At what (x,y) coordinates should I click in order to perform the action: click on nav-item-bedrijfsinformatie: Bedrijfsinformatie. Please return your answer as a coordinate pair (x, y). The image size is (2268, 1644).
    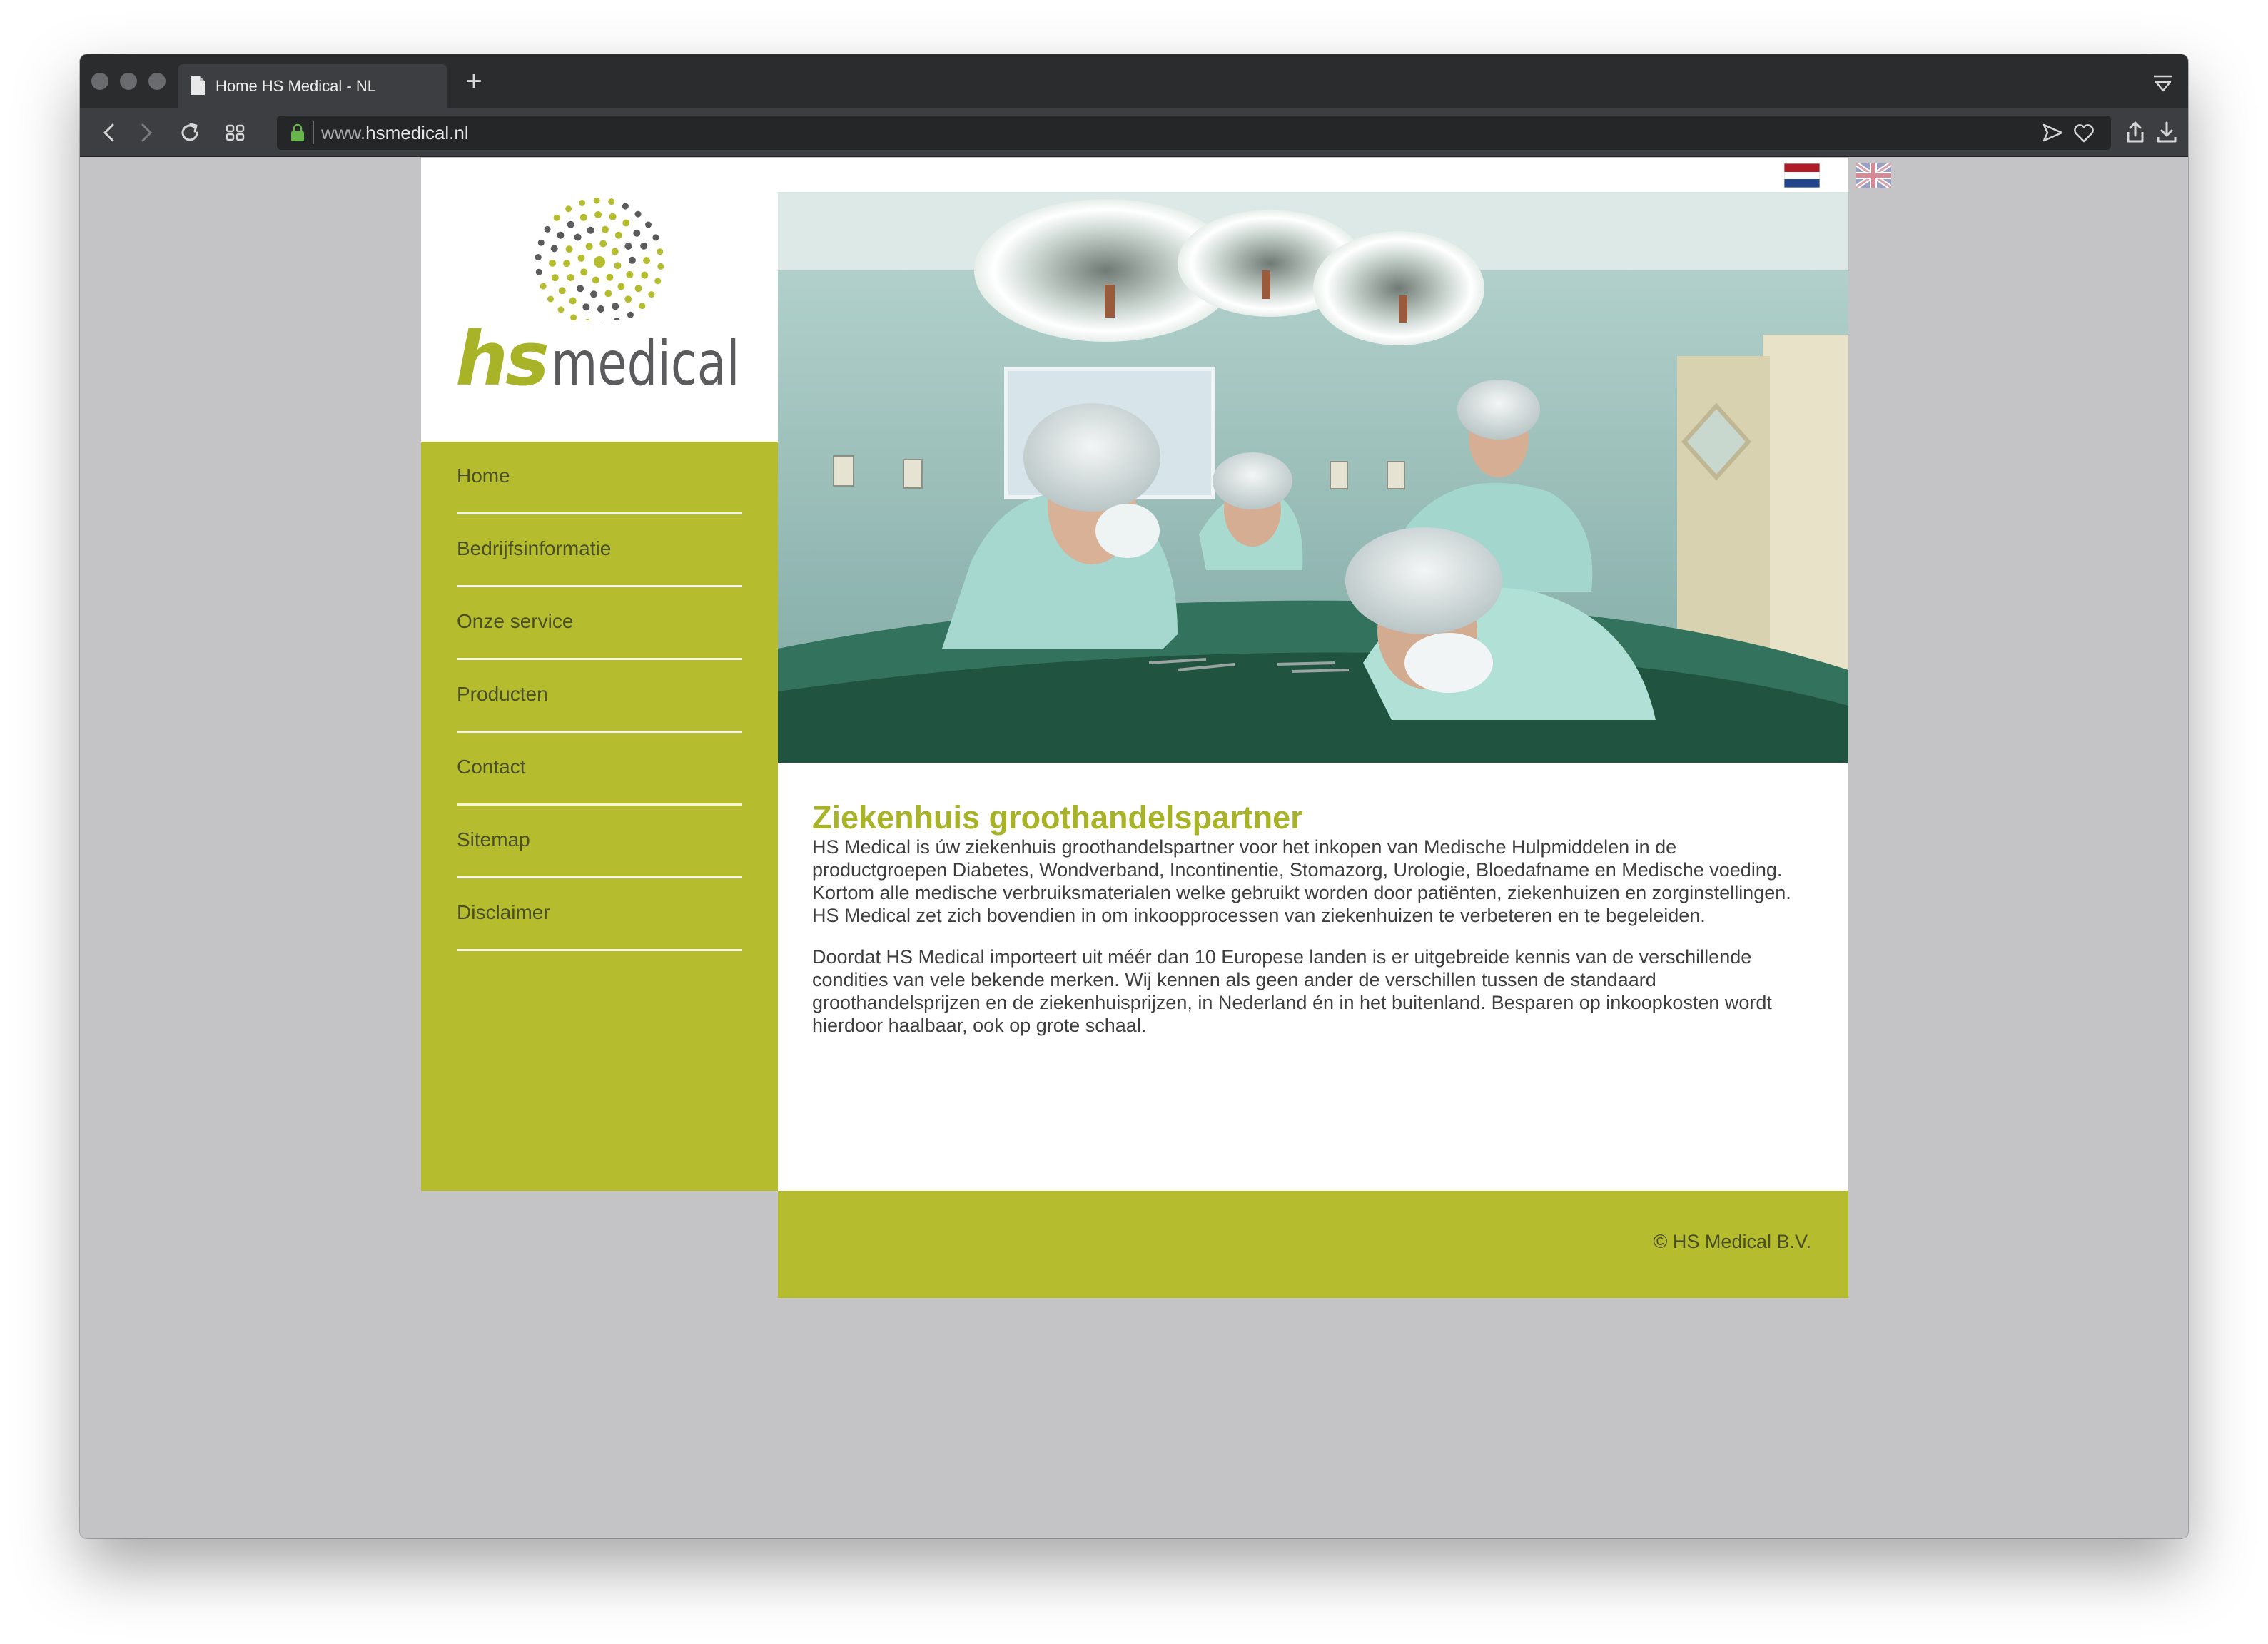
    Looking at the image, I should click on (599, 550).